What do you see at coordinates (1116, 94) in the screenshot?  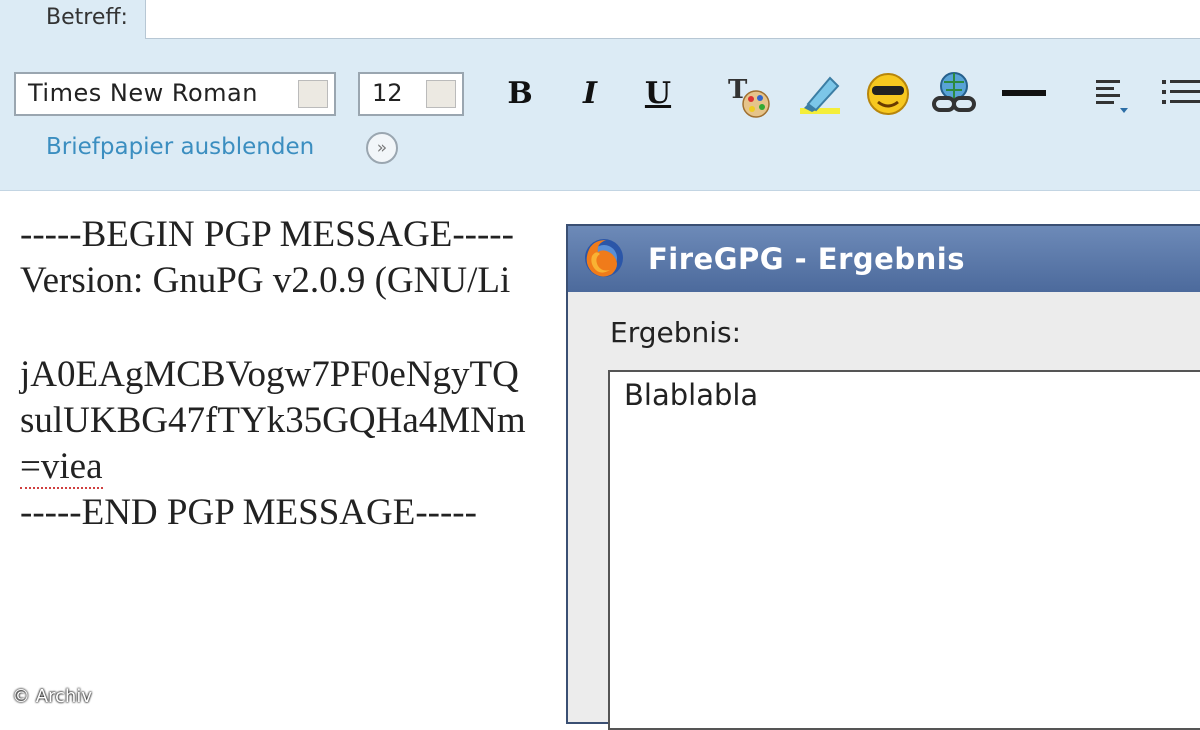 I see `align-dropdown-icon` at bounding box center [1116, 94].